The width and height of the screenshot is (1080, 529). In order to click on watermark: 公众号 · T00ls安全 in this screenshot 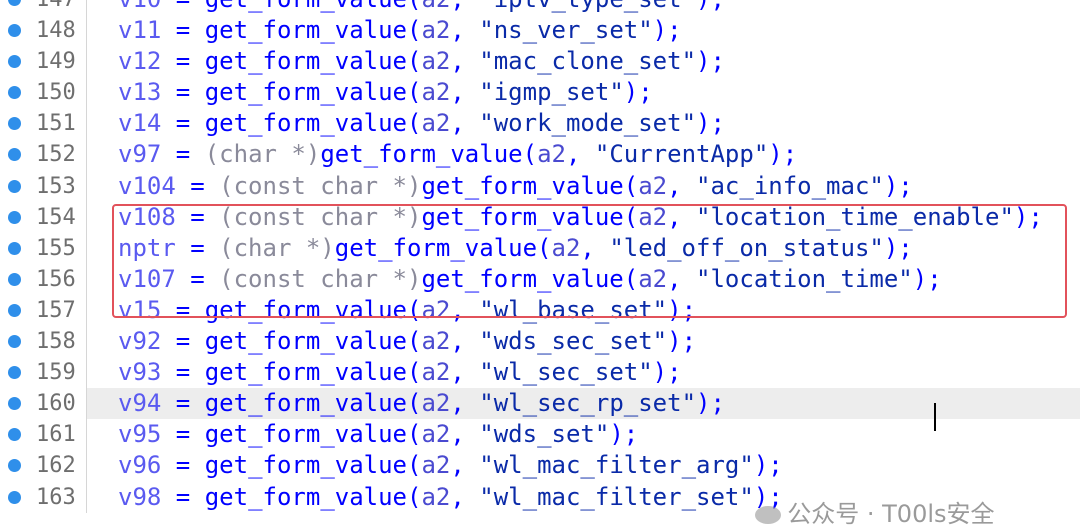, I will do `click(867, 497)`.